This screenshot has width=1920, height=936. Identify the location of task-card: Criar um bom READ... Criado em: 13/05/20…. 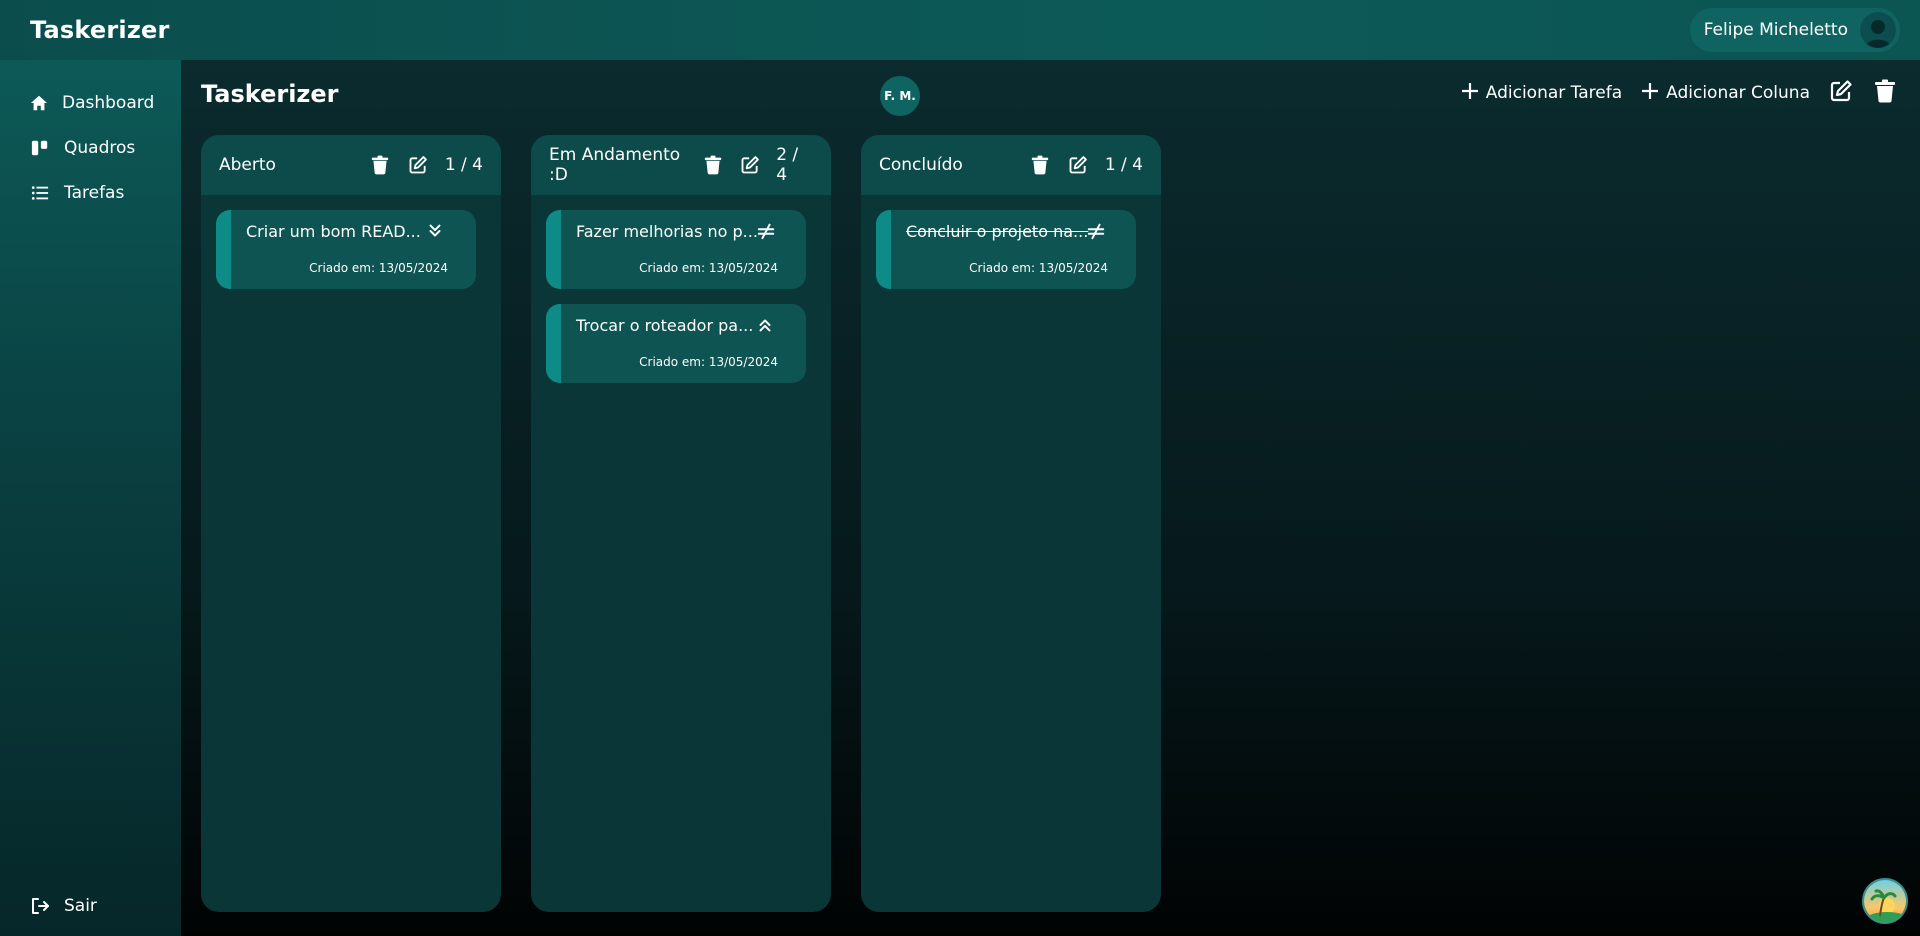
(346, 249).